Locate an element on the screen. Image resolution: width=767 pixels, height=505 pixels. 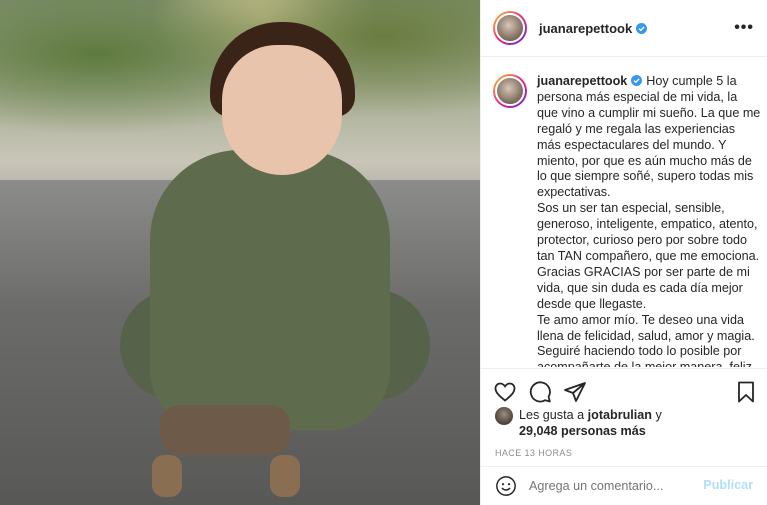
heart-icon is located at coordinates (505, 392).